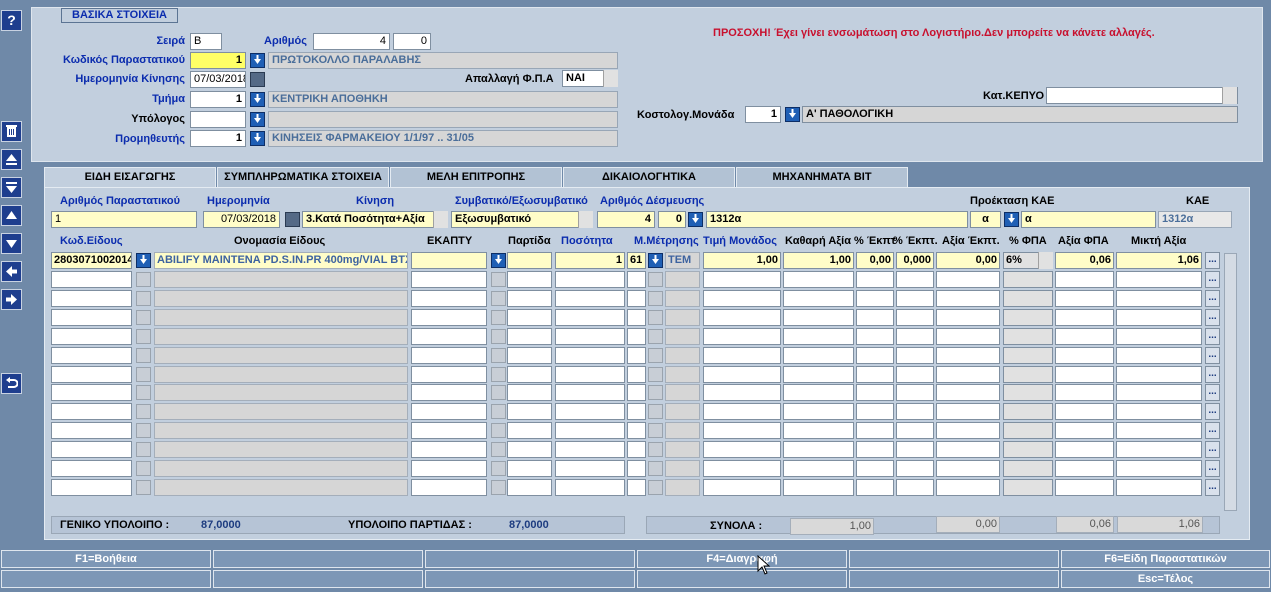 The image size is (1271, 592). Describe the element at coordinates (303, 177) in the screenshot. I see `tab-symplirwmatika: ΣΥΜΠΛΗΡΩΜΑΤΙΚΑ ΣΤΟΙΧΕΙΑ` at that location.